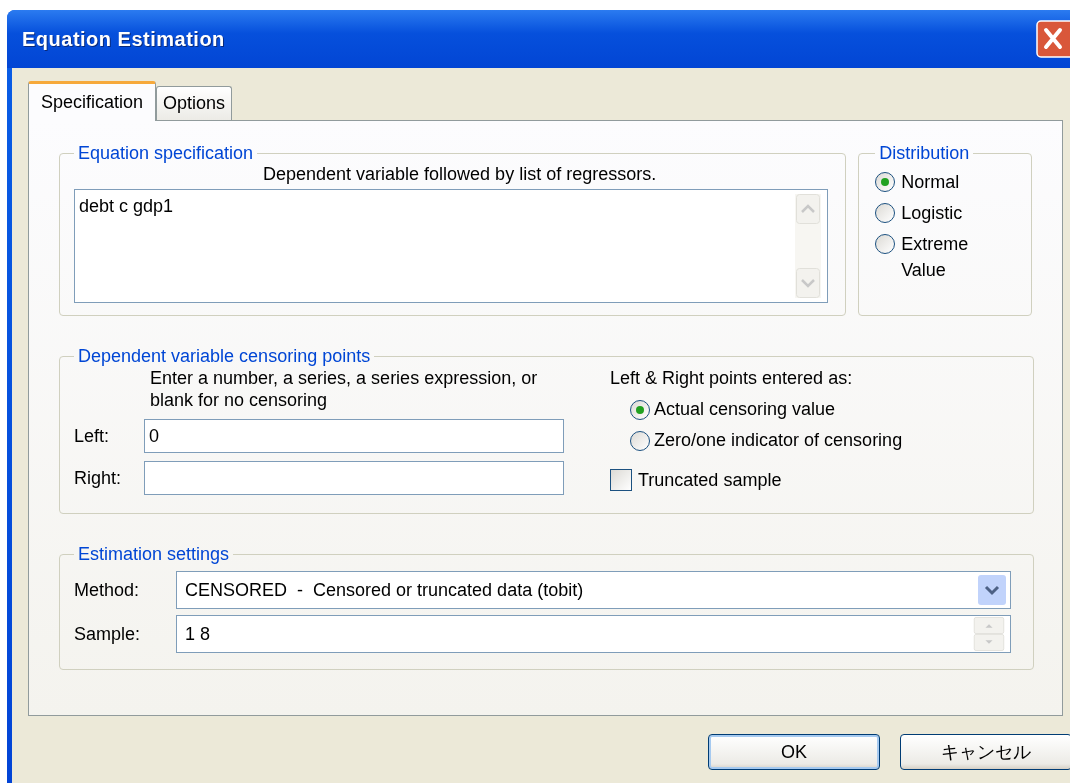  I want to click on group-legend: Dependent variable censoring points, so click(224, 356).